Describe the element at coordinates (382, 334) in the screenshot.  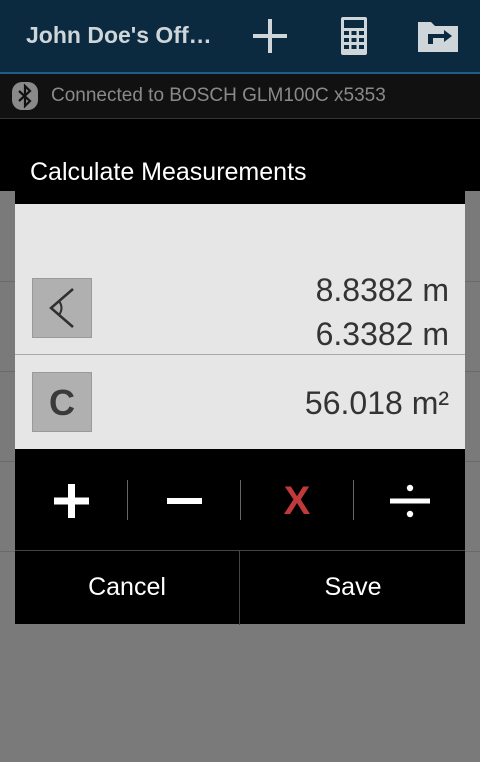
I see `measurement-value-2: 6.3382 m` at that location.